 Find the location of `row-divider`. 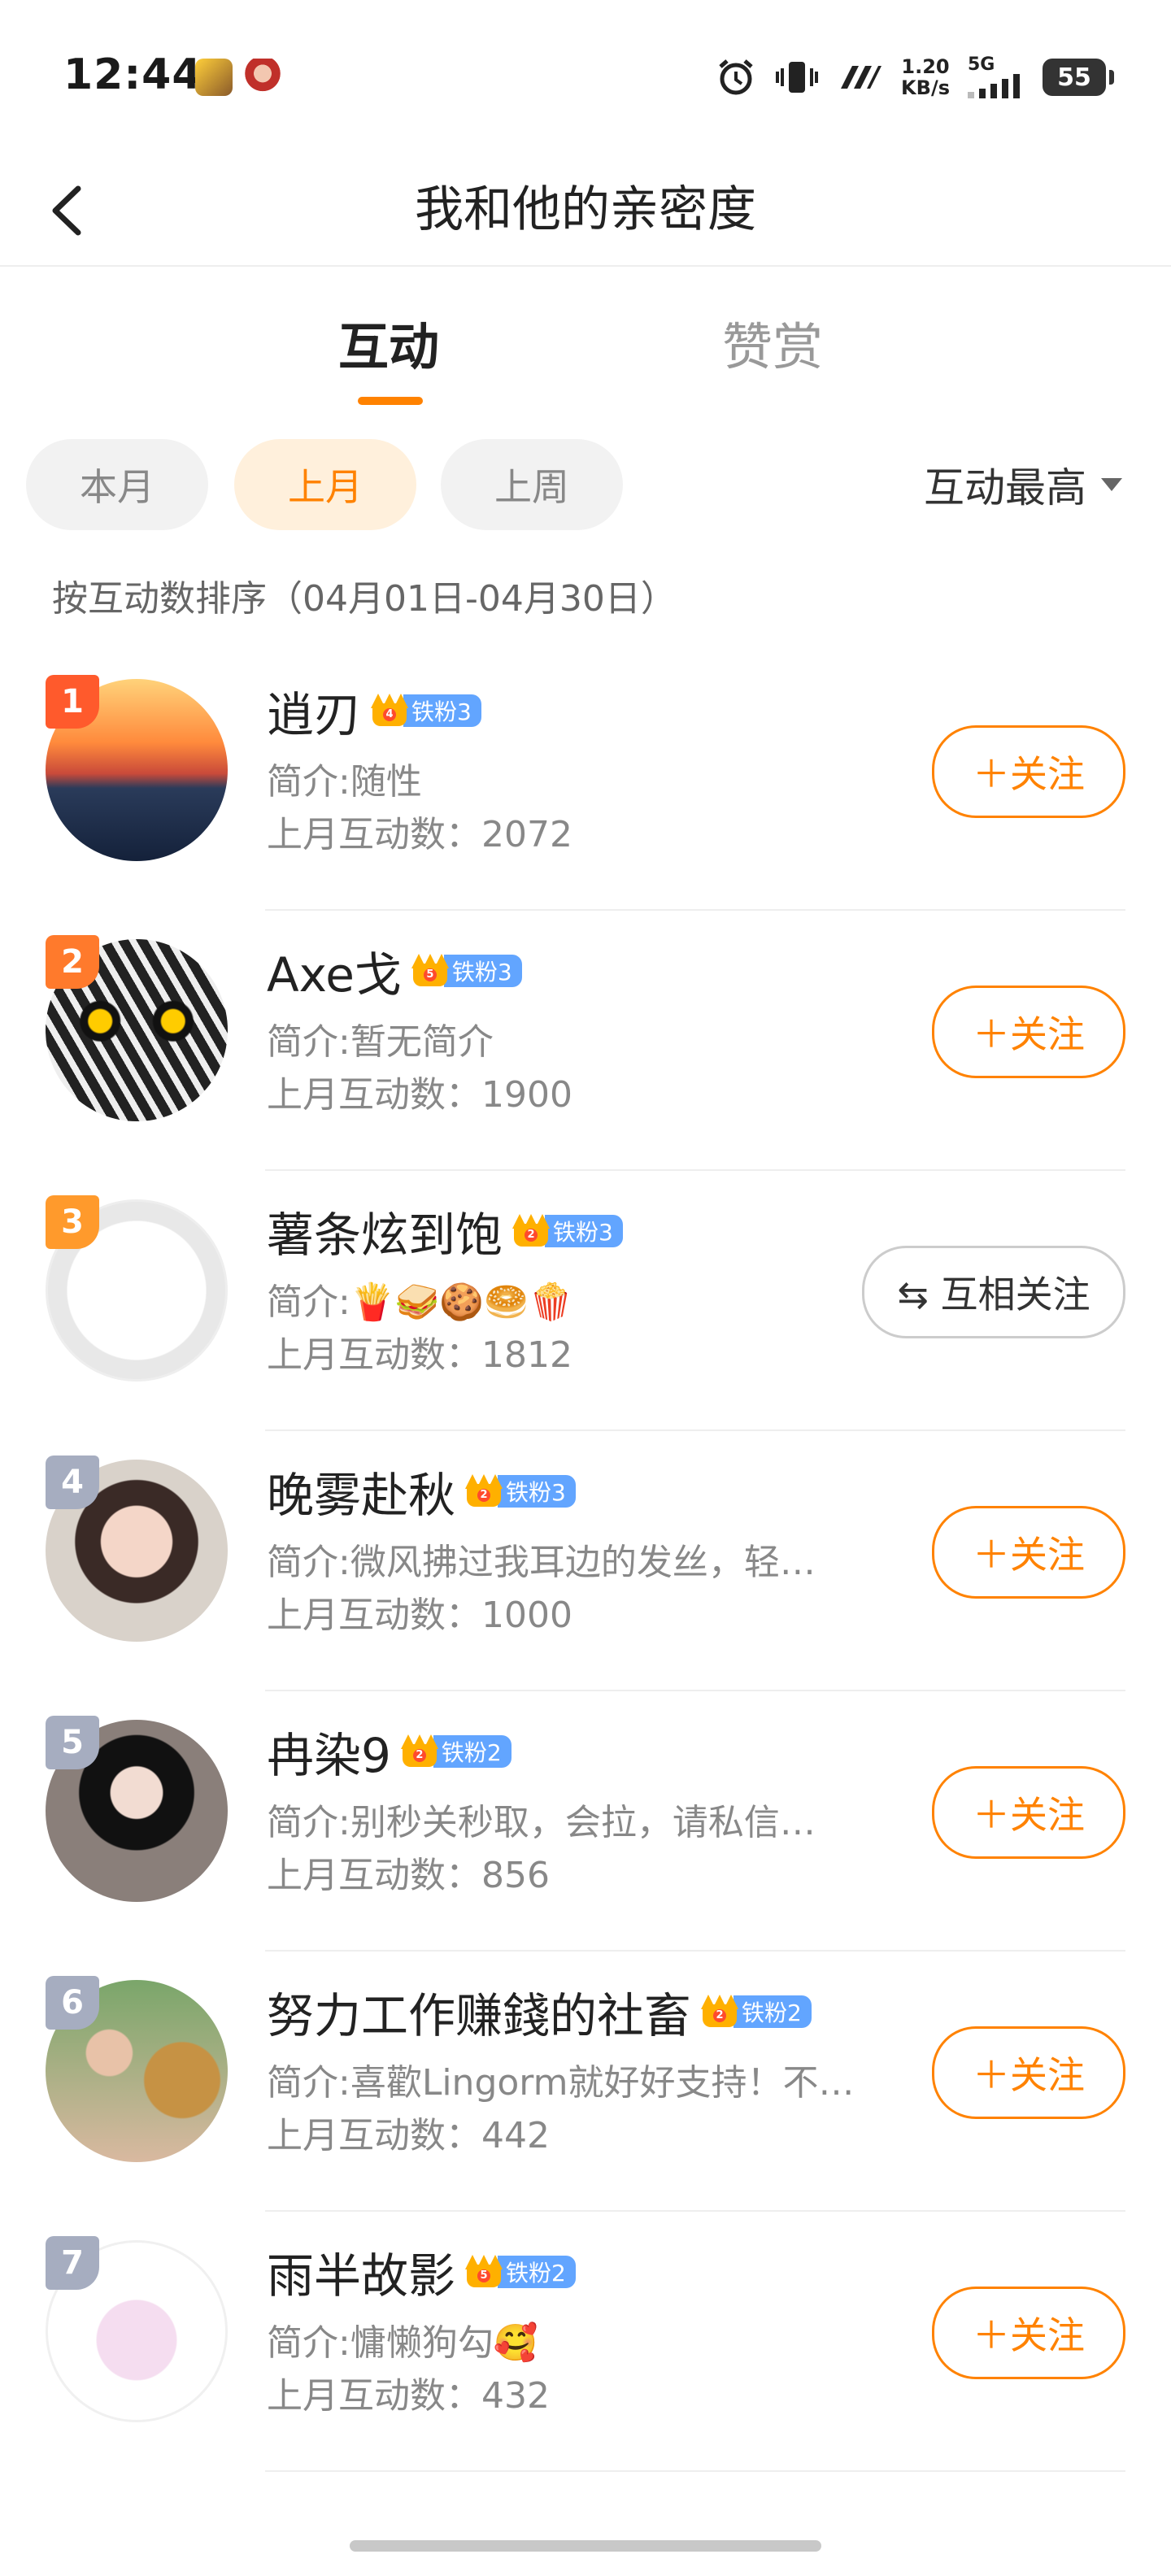

row-divider is located at coordinates (695, 2471).